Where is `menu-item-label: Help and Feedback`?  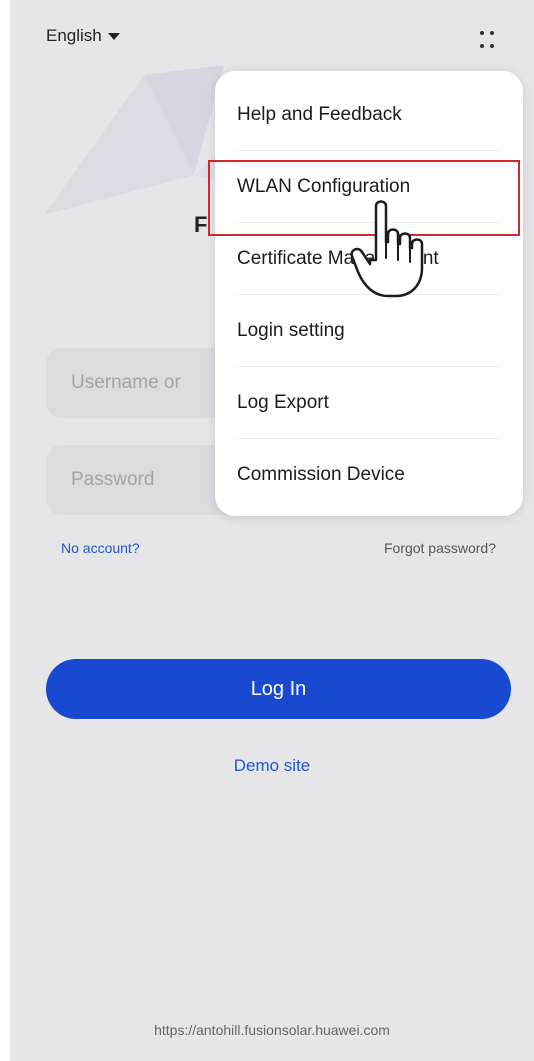
menu-item-label: Help and Feedback is located at coordinates (319, 114).